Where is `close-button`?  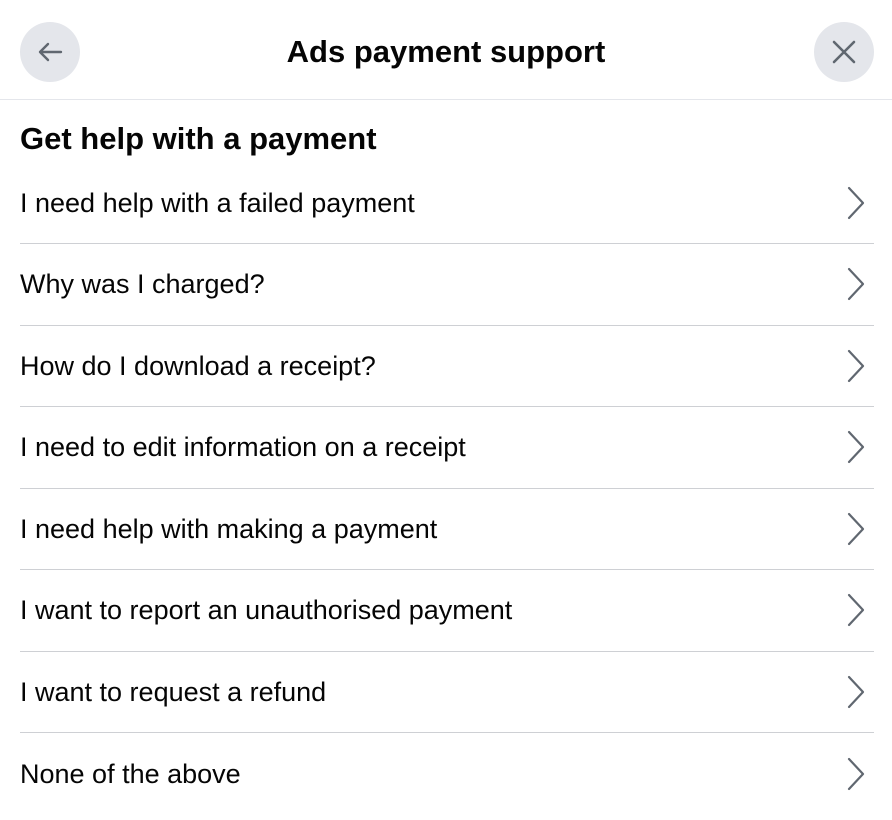 close-button is located at coordinates (844, 52).